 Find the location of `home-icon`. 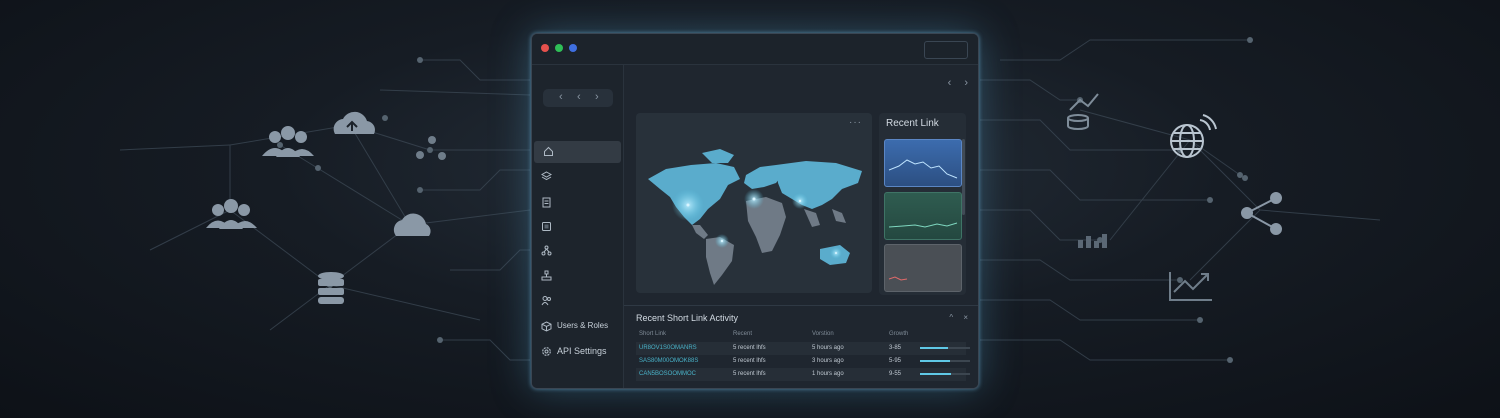

home-icon is located at coordinates (548, 151).